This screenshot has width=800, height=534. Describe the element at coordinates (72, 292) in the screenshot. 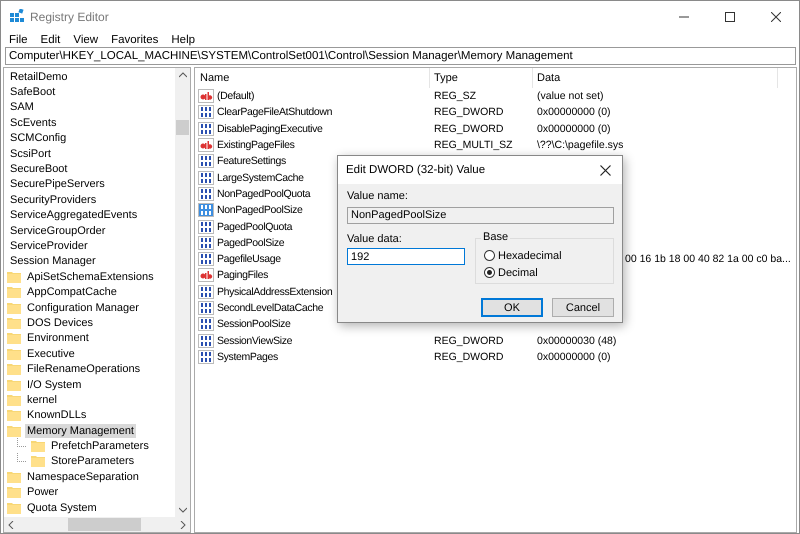

I see `tree-item: AppCompatCache` at that location.